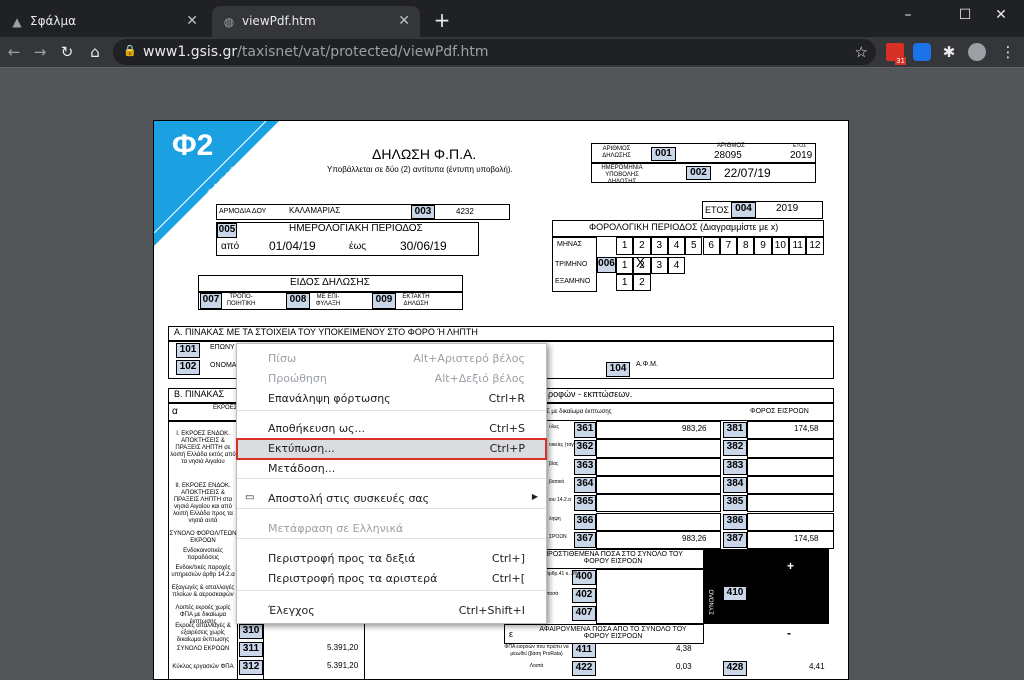 This screenshot has width=1024, height=680. Describe the element at coordinates (743, 210) in the screenshot. I see `code-004: 004` at that location.